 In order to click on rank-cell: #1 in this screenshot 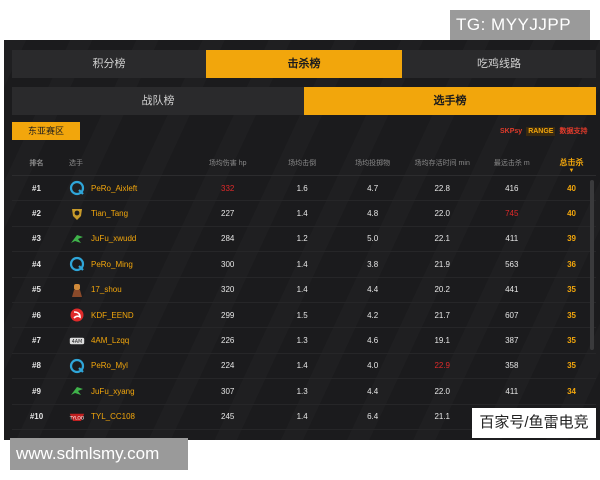, I will do `click(36, 188)`.